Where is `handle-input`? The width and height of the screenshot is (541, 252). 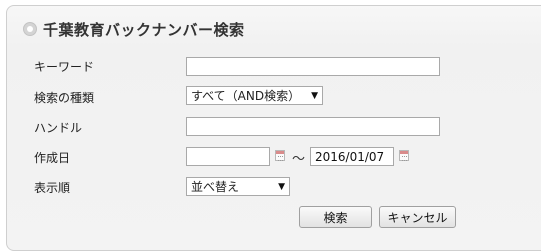
handle-input is located at coordinates (313, 126).